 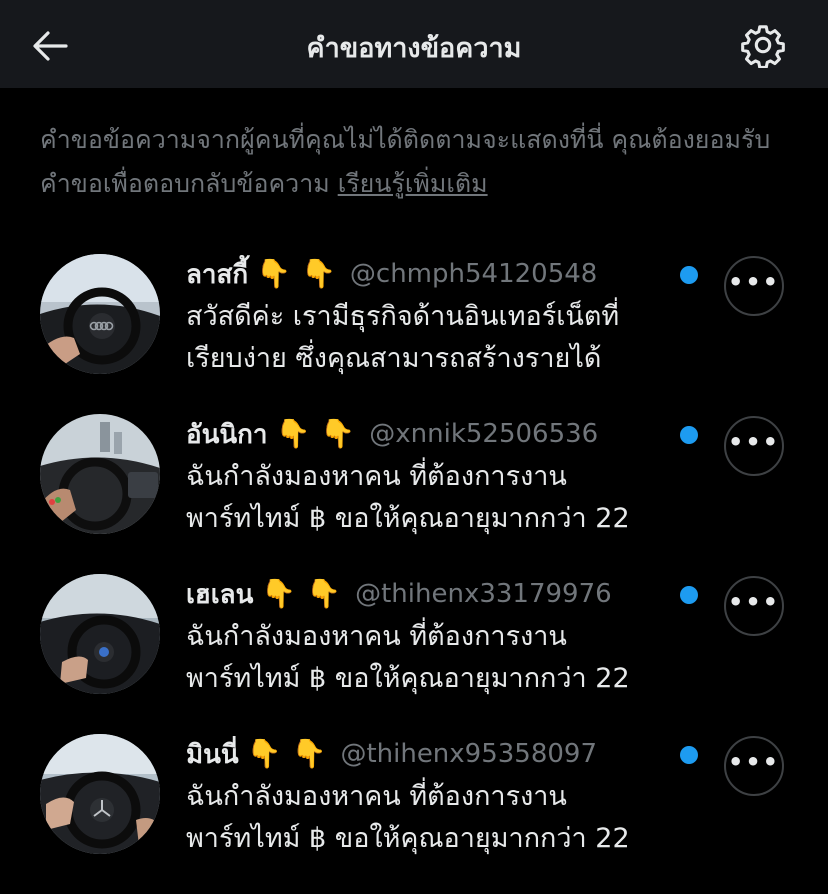 What do you see at coordinates (763, 45) in the screenshot?
I see `gear-icon` at bounding box center [763, 45].